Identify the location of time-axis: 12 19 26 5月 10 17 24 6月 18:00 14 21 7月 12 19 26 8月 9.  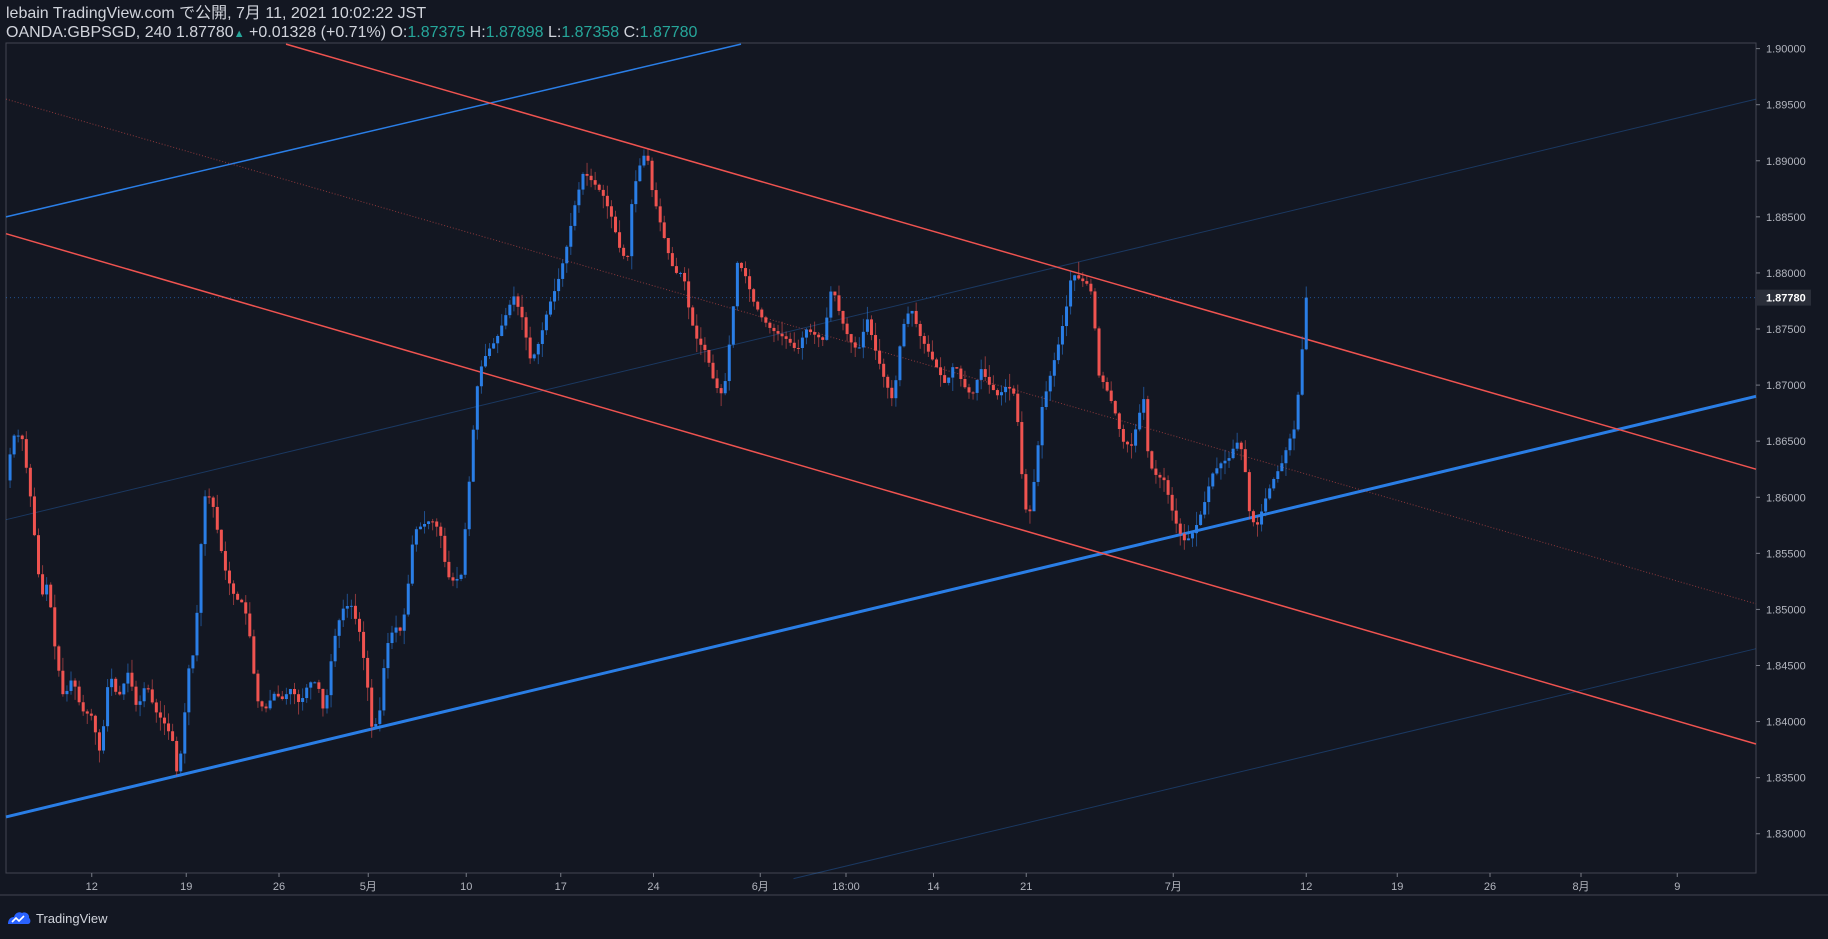
(883, 883).